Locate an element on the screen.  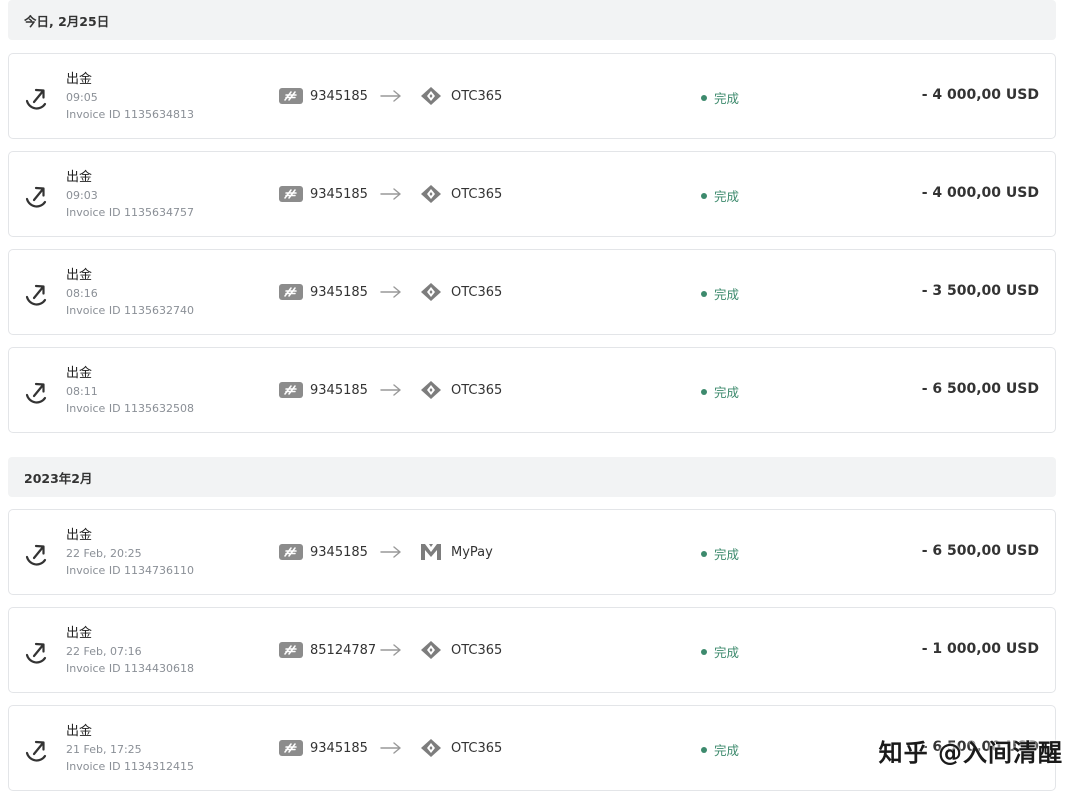
watermark: 知乎 @入间清醒 is located at coordinates (971, 750).